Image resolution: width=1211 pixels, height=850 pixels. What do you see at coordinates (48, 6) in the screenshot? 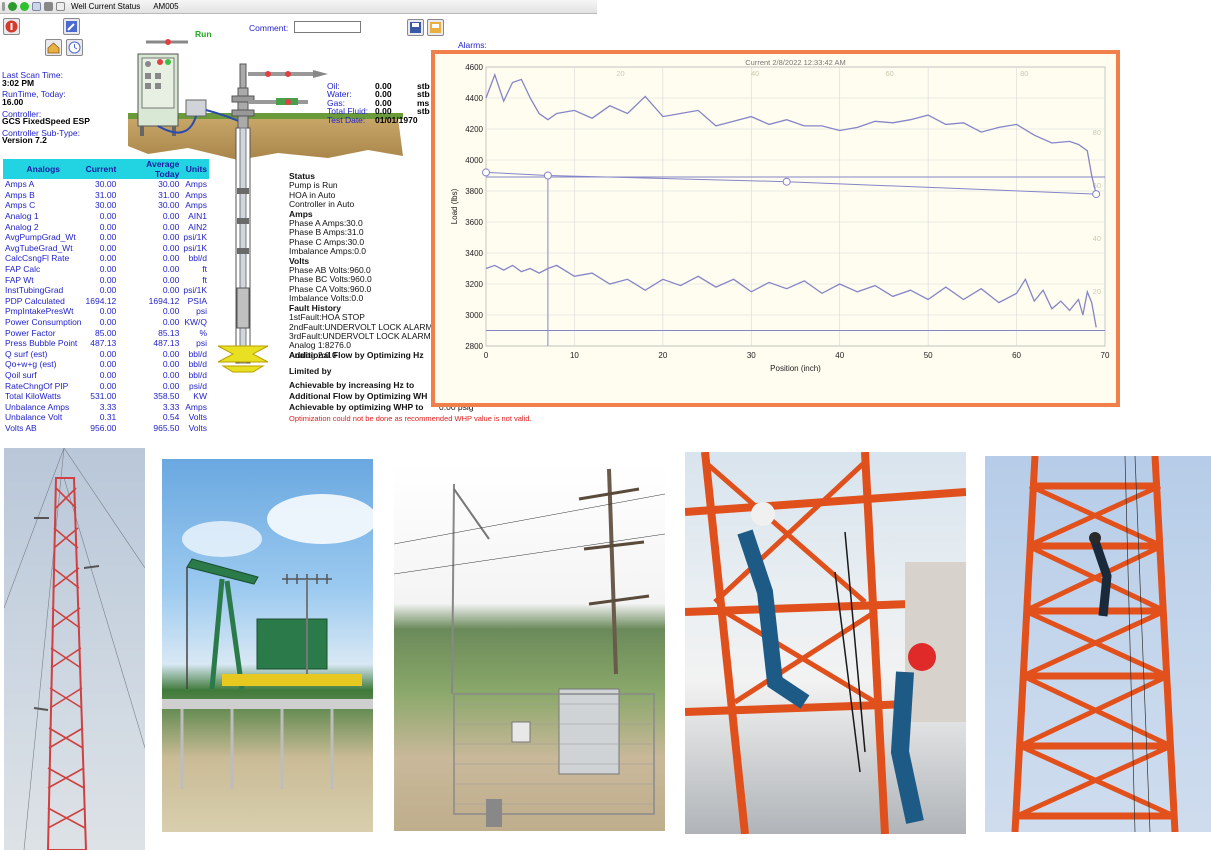
I see `print-icon` at bounding box center [48, 6].